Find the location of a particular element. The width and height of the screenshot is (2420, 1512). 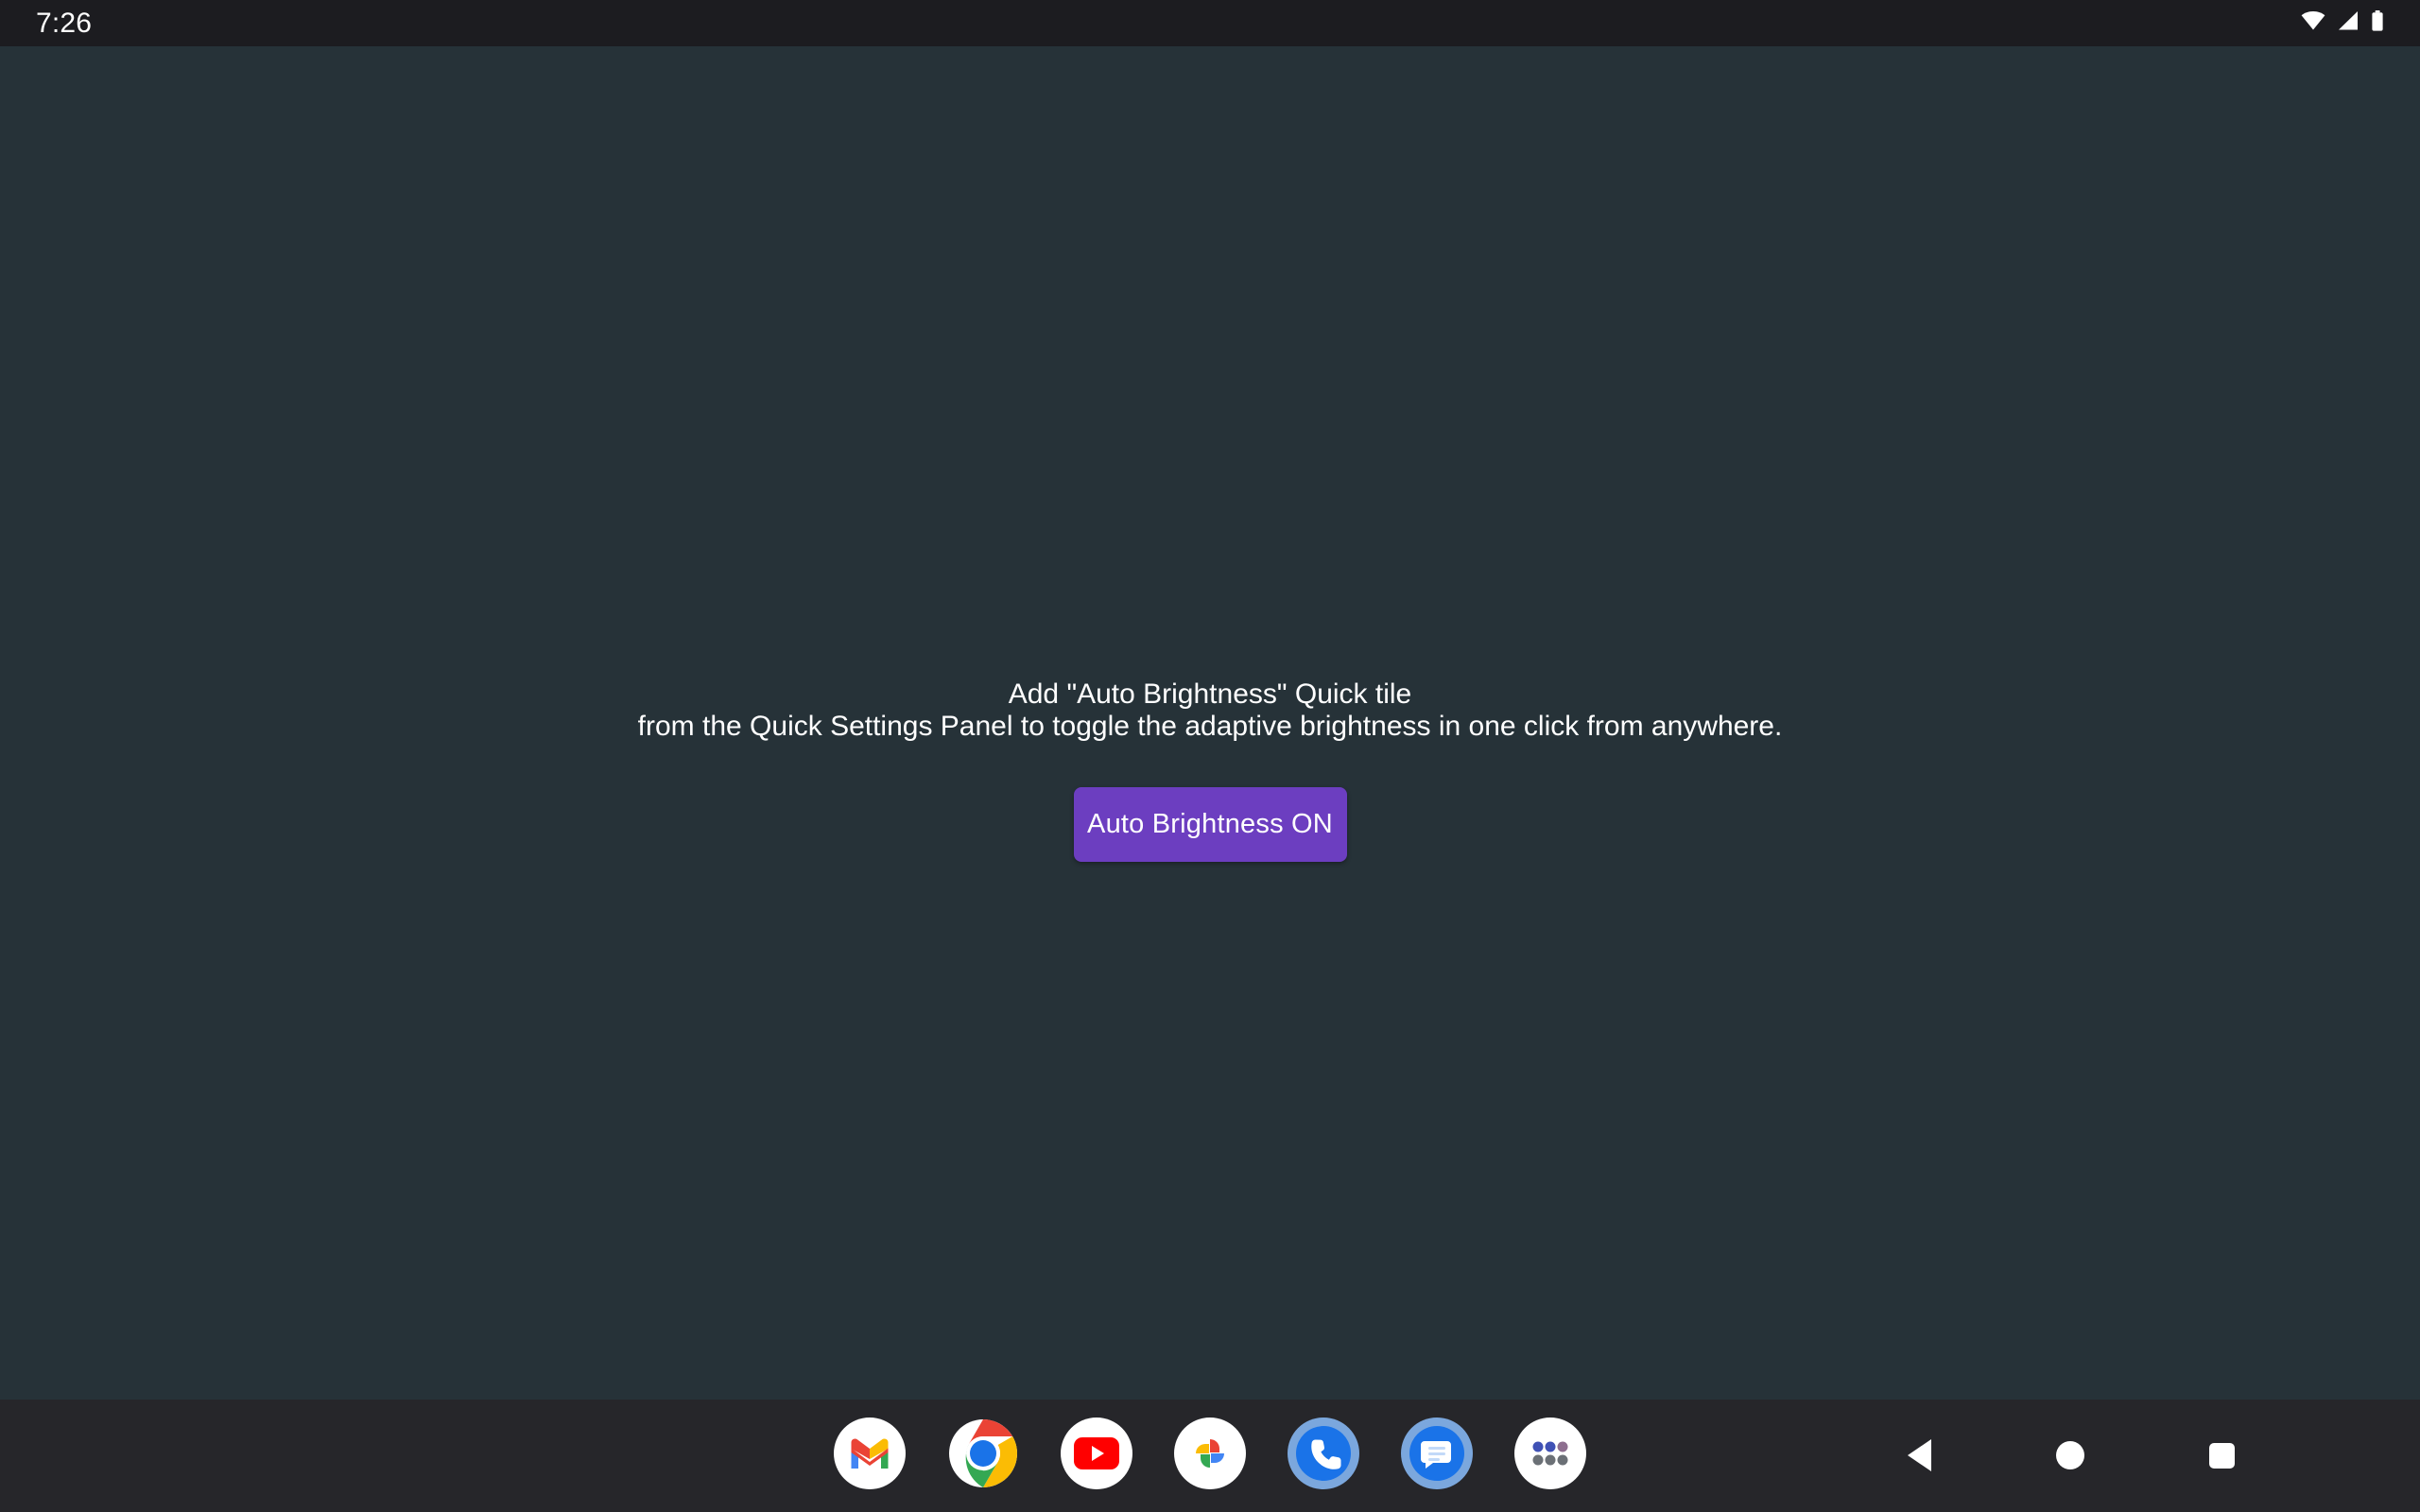

navigation-buttons is located at coordinates (2070, 1455).